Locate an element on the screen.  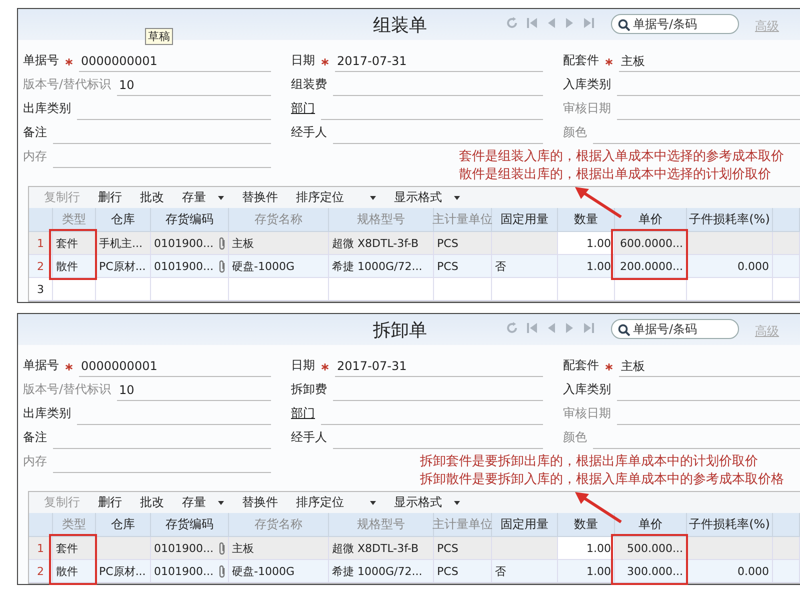
table-cell: 套件 is located at coordinates (74, 548).